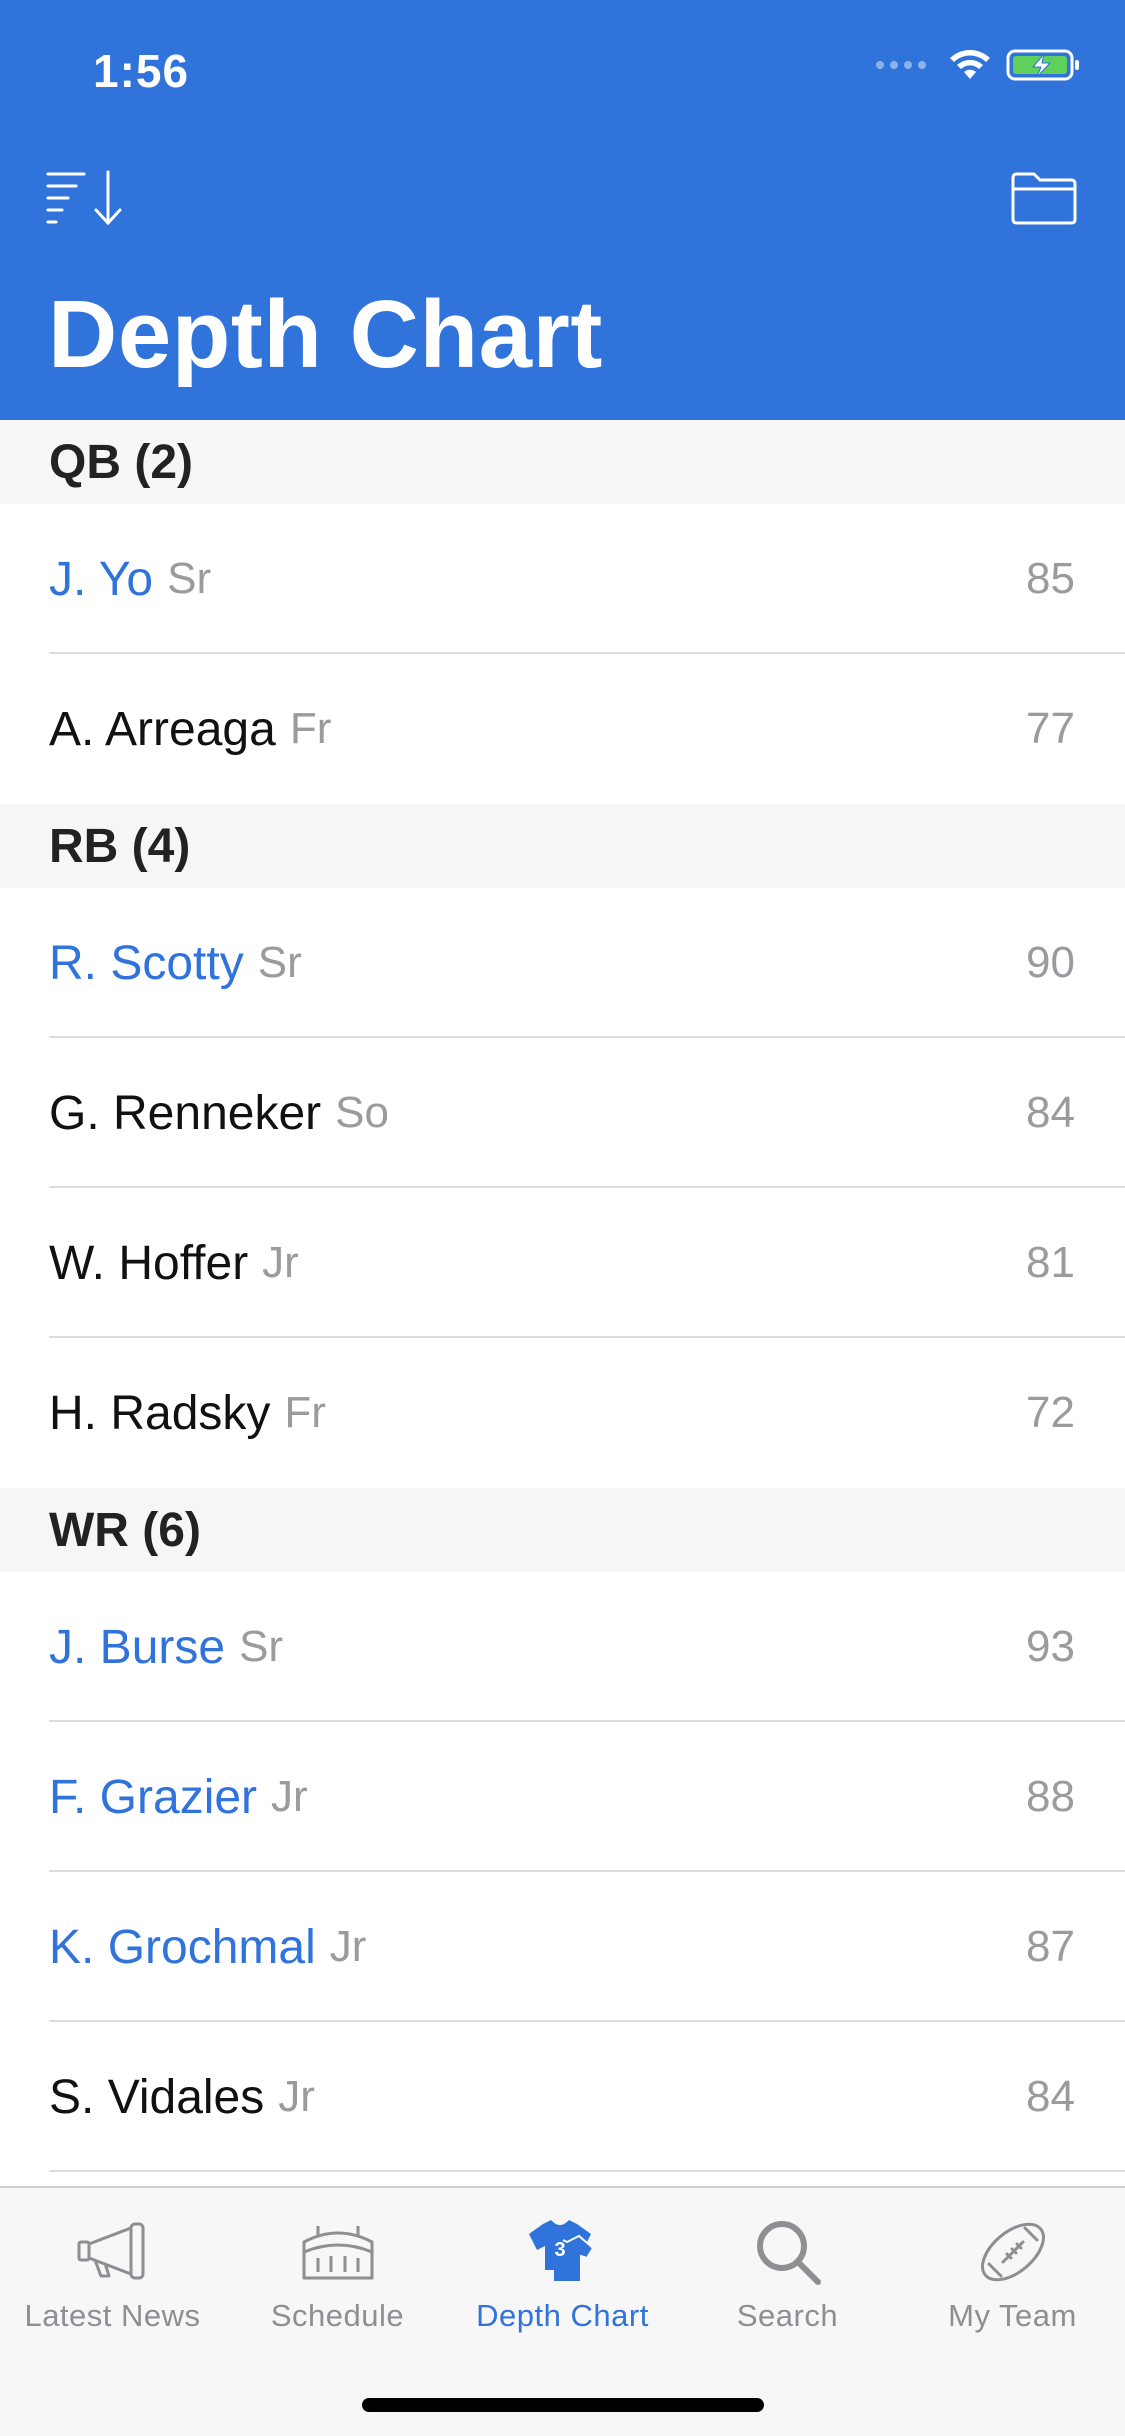 Image resolution: width=1125 pixels, height=2436 pixels. I want to click on tab-label: Schedule, so click(337, 2315).